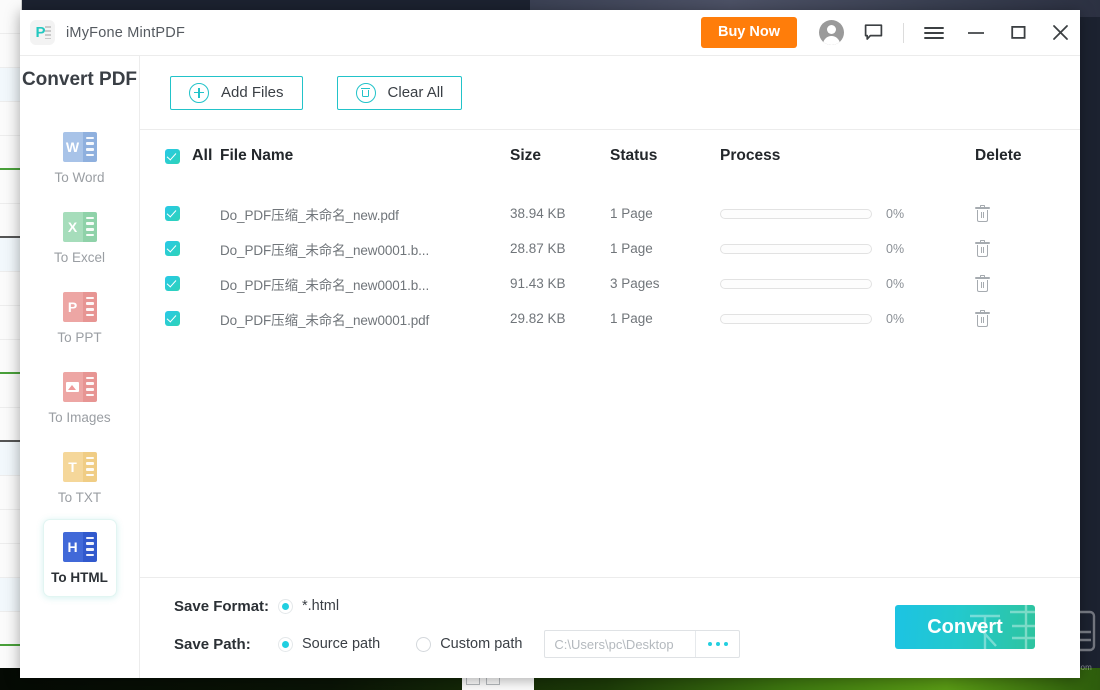 This screenshot has height=690, width=1100. I want to click on sidebar-item-to-ppt: P To PPT, so click(80, 318).